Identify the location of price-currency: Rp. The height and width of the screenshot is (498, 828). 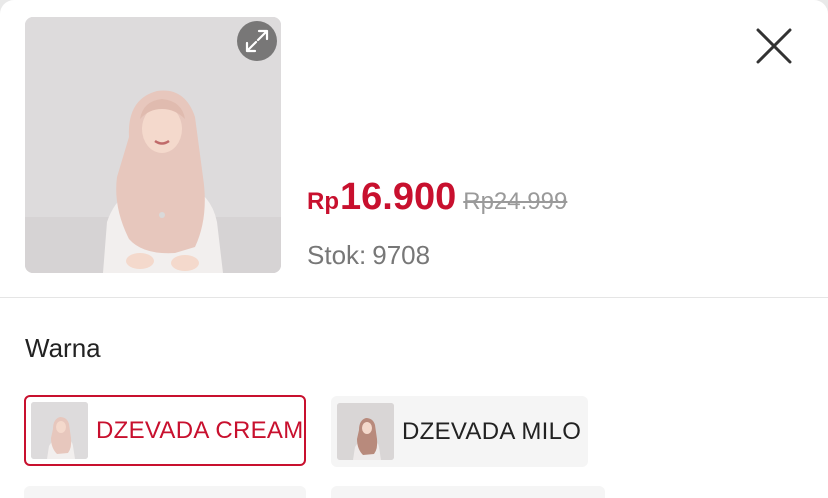
(323, 201).